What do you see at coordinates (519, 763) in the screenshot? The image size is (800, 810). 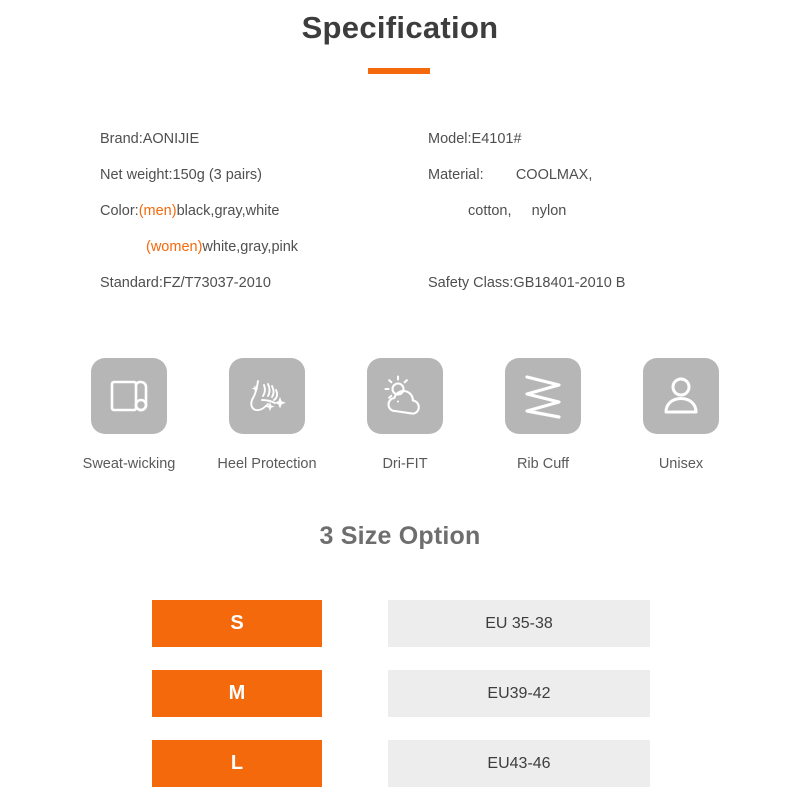 I see `size-value-l: EU43-46` at bounding box center [519, 763].